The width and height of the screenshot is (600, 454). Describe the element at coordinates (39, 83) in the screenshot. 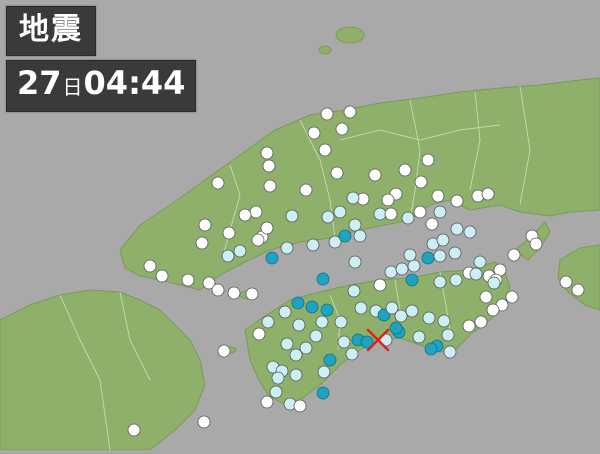

I see `event-day: 27` at that location.